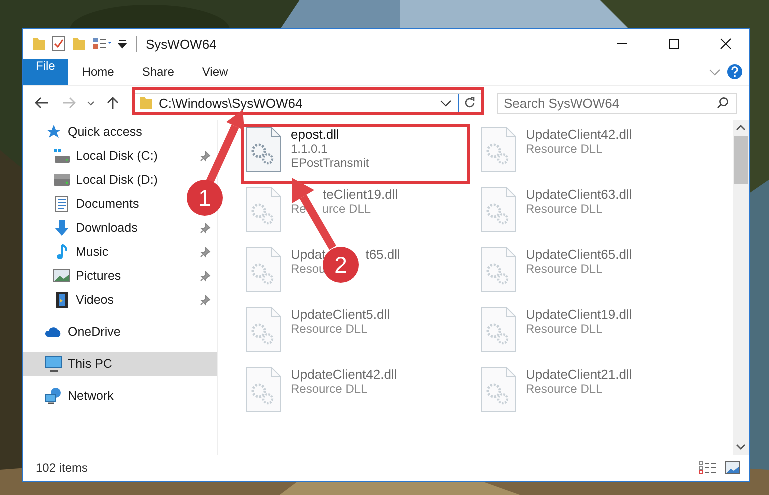  Describe the element at coordinates (579, 314) in the screenshot. I see `file-name: UpdateClient19.dll` at that location.